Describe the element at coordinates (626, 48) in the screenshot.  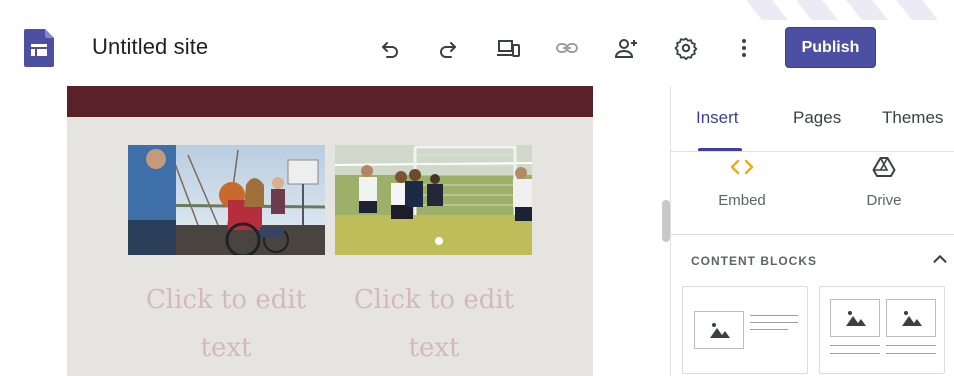
I see `share-add-person-icon` at that location.